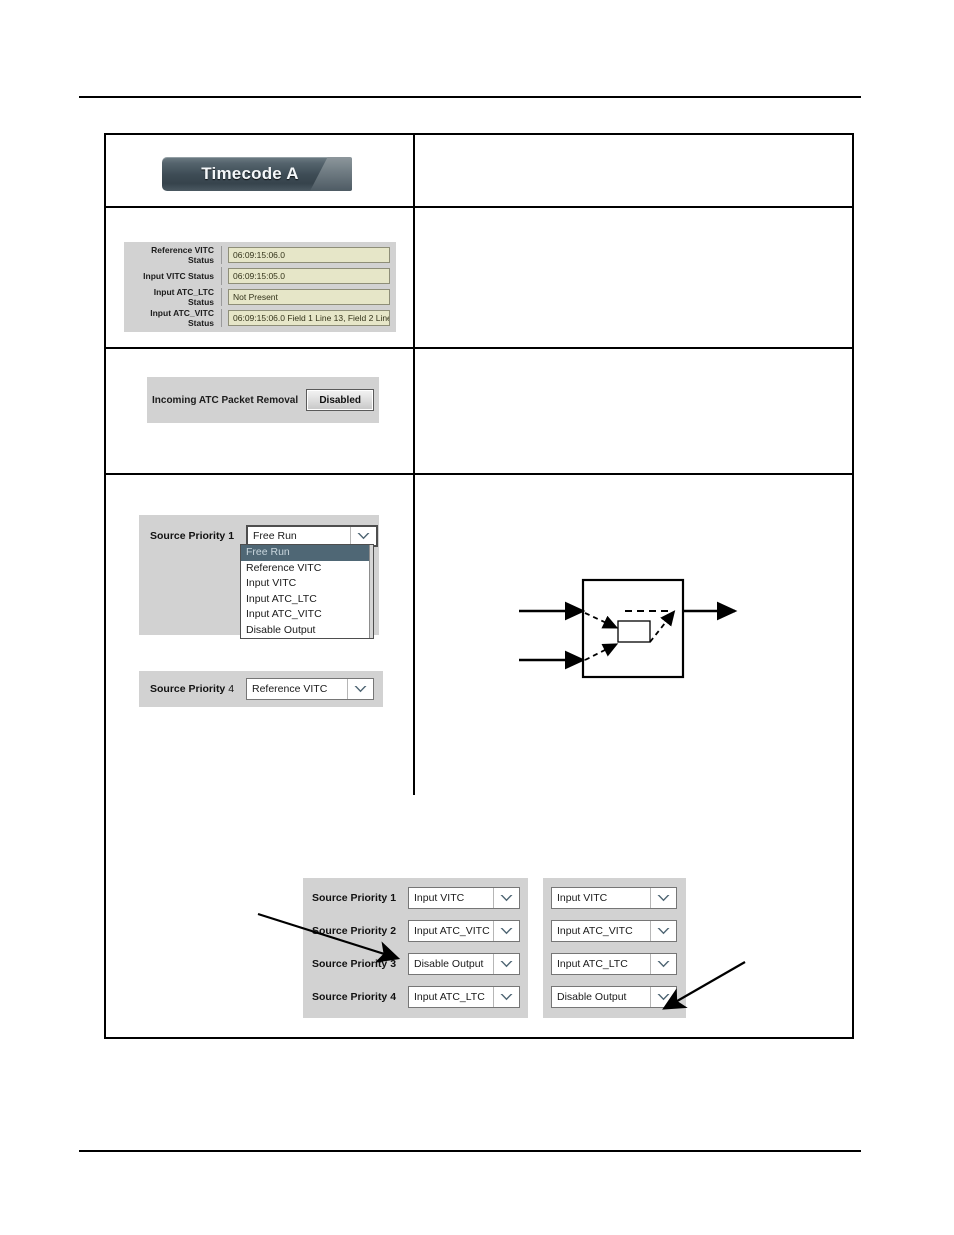 The image size is (954, 1235). Describe the element at coordinates (595, 931) in the screenshot. I see `br-value-priority-2: Input ATC_VITC` at that location.